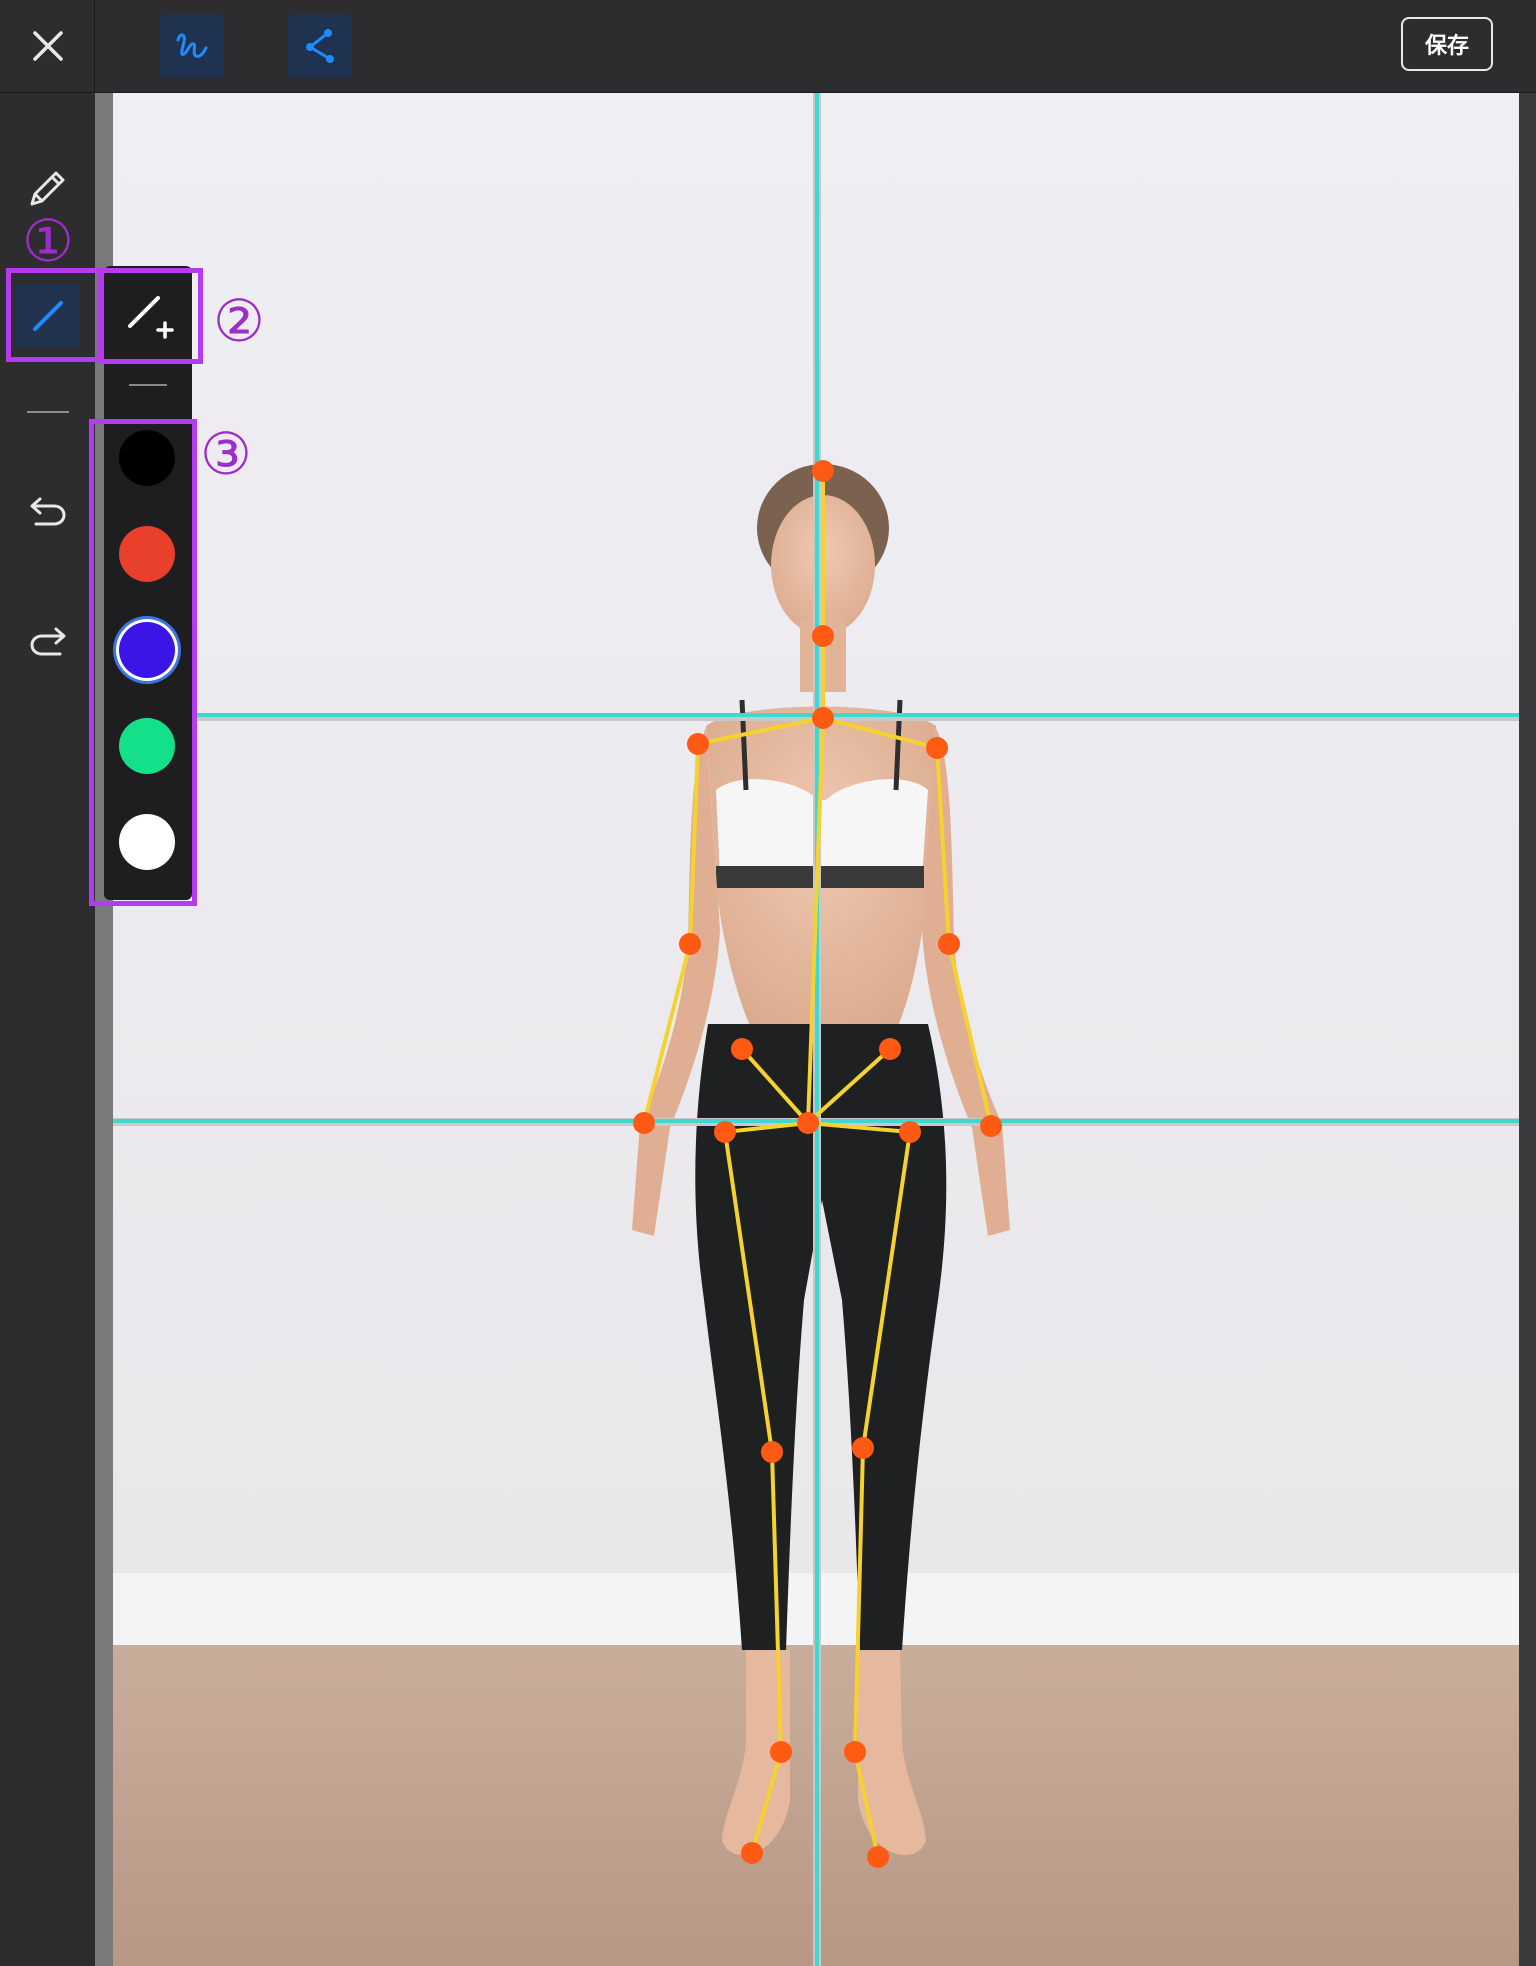 The image size is (1536, 1966). Describe the element at coordinates (698, 744) in the screenshot. I see `joint-right-shoulder` at that location.